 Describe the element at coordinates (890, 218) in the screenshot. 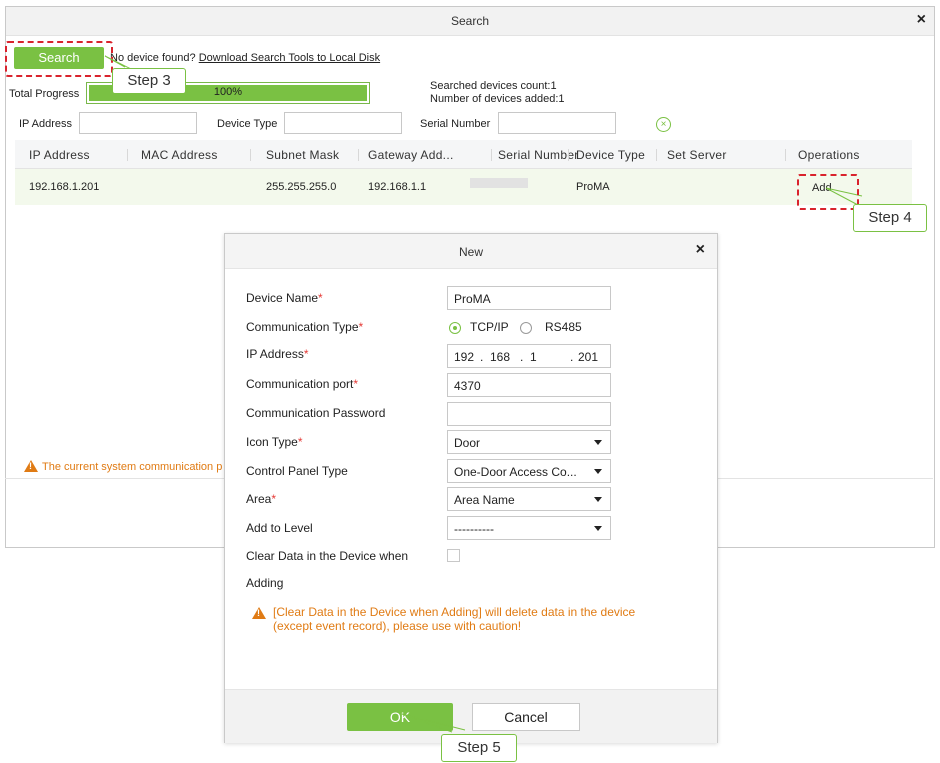

I see `step4-callout: Step 4` at that location.